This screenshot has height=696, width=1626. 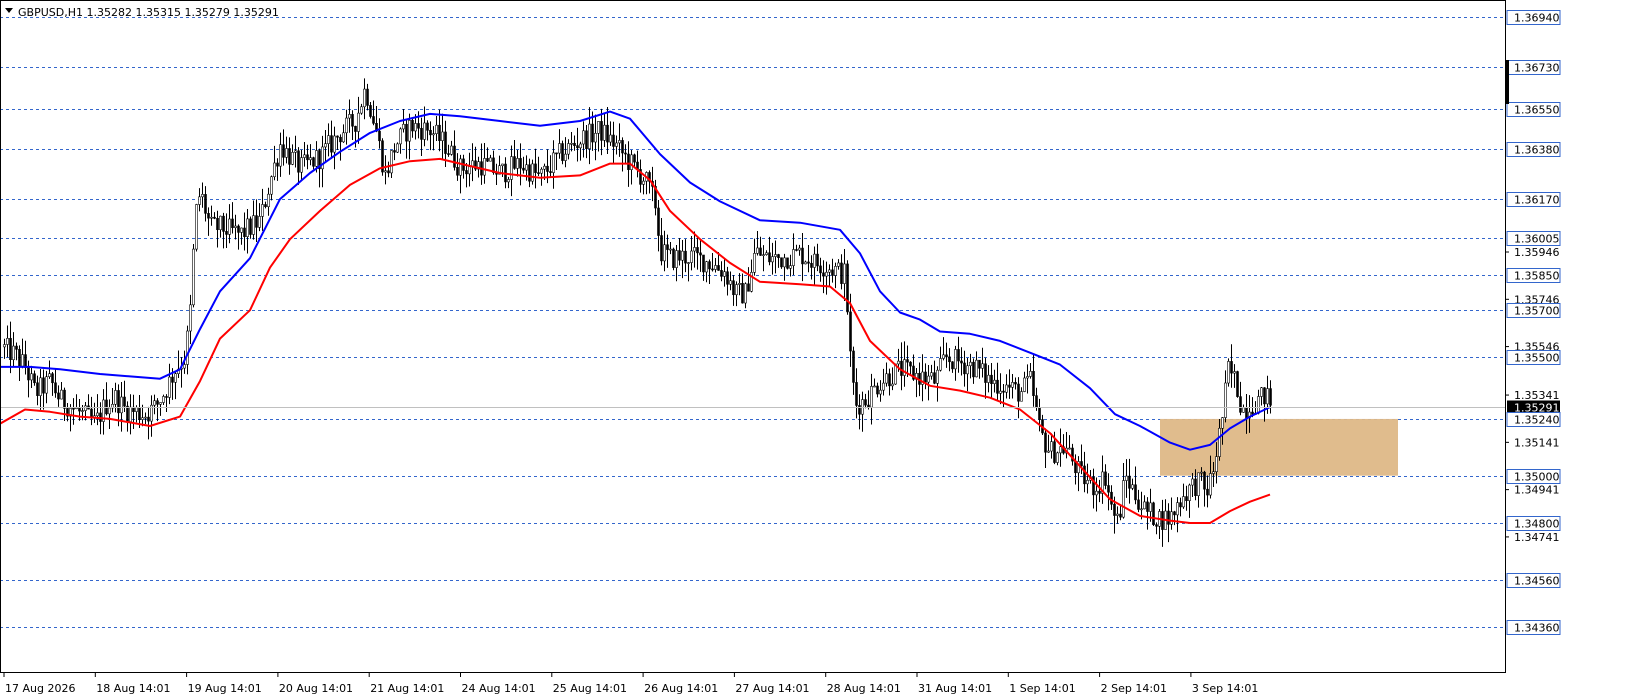 I want to click on x-tick-label: 3 Sep 14:01, so click(x=1225, y=688).